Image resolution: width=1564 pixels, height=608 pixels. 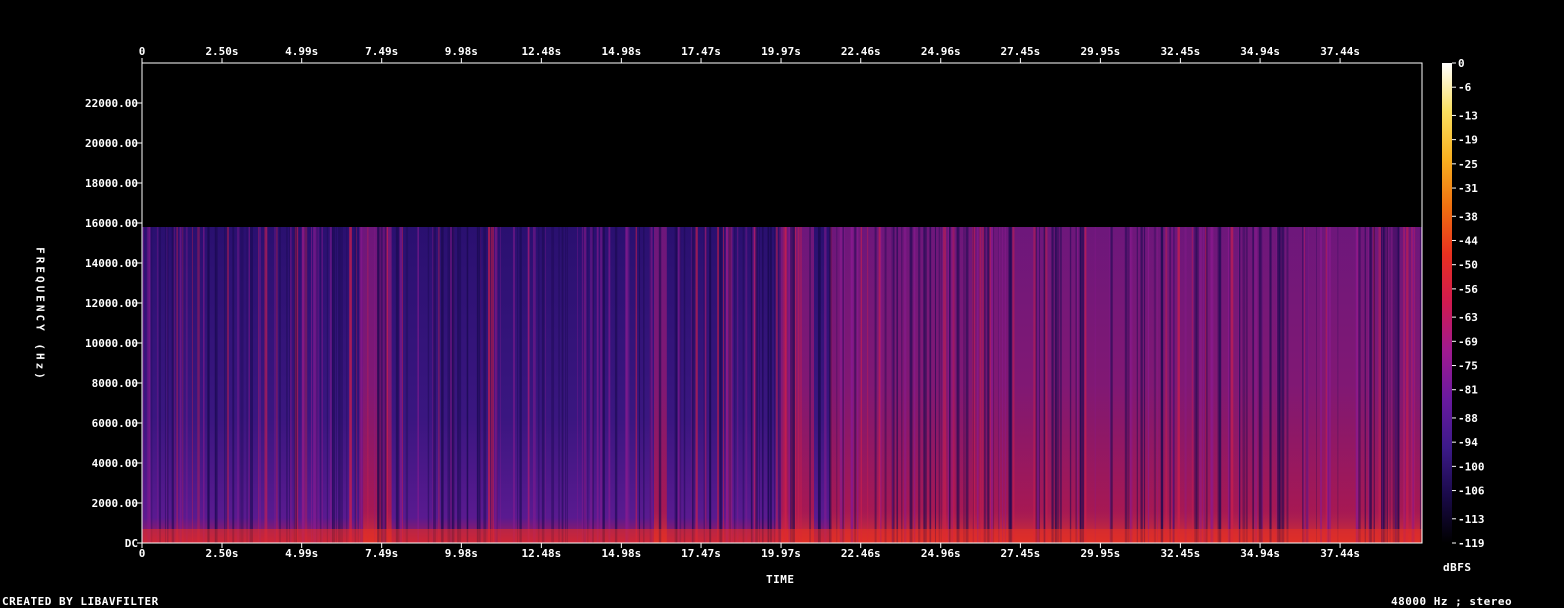 I want to click on colorbar-tick-label: -25, so click(x=1468, y=164).